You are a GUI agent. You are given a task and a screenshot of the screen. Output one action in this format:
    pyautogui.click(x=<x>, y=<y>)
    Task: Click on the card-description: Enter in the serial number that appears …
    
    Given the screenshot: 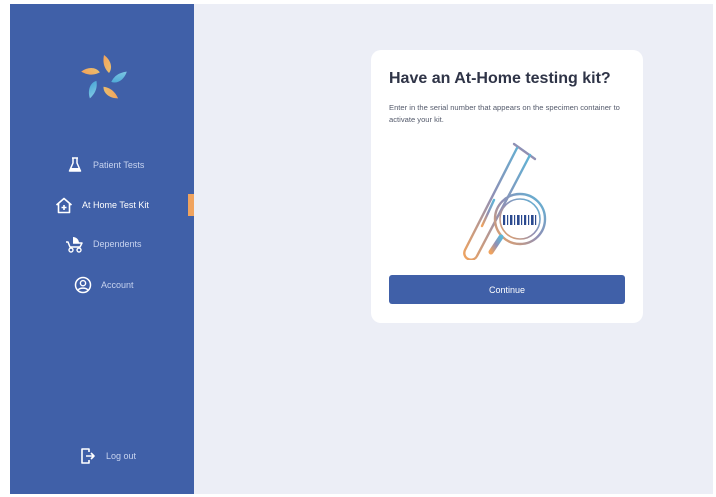 What is the action you would take?
    pyautogui.click(x=504, y=113)
    